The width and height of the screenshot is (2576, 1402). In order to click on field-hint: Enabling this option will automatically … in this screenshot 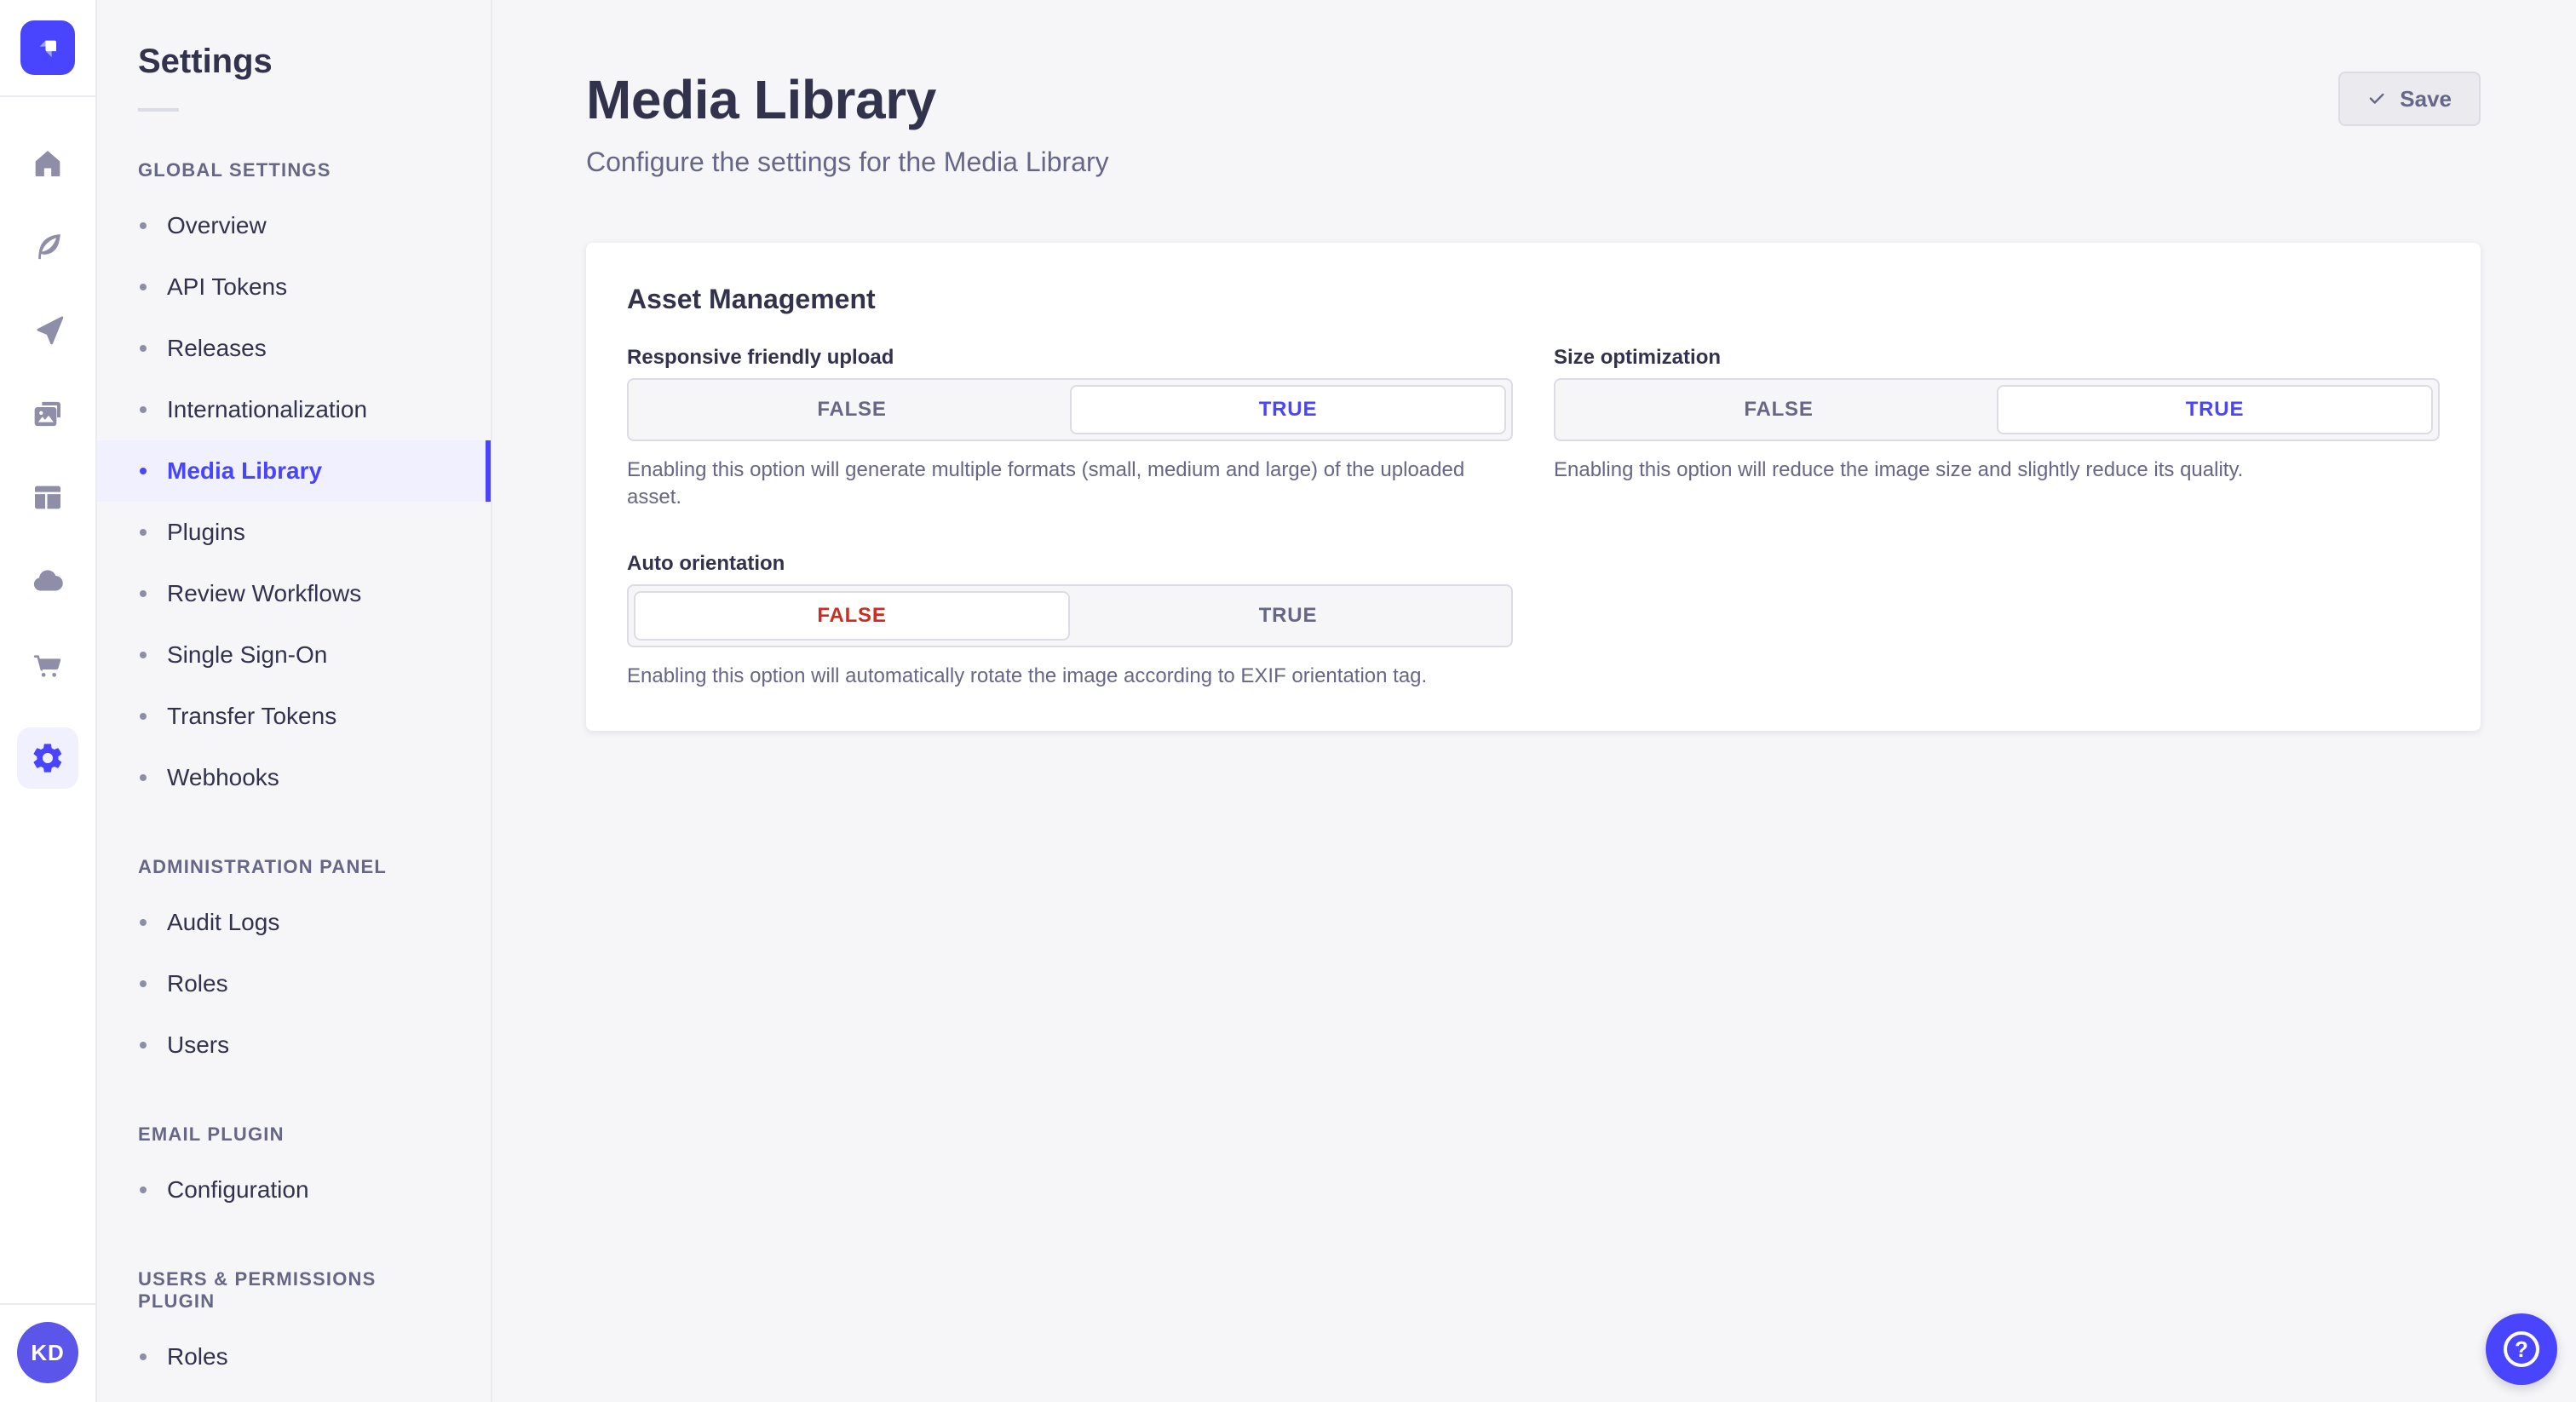, I will do `click(1028, 675)`.